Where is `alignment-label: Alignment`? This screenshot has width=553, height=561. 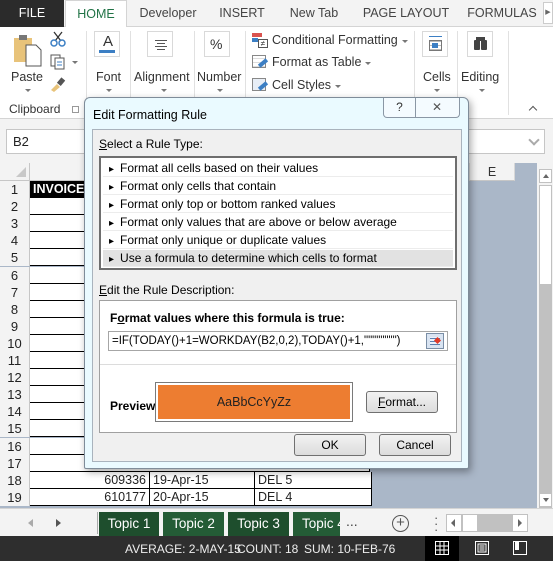 alignment-label: Alignment is located at coordinates (162, 77).